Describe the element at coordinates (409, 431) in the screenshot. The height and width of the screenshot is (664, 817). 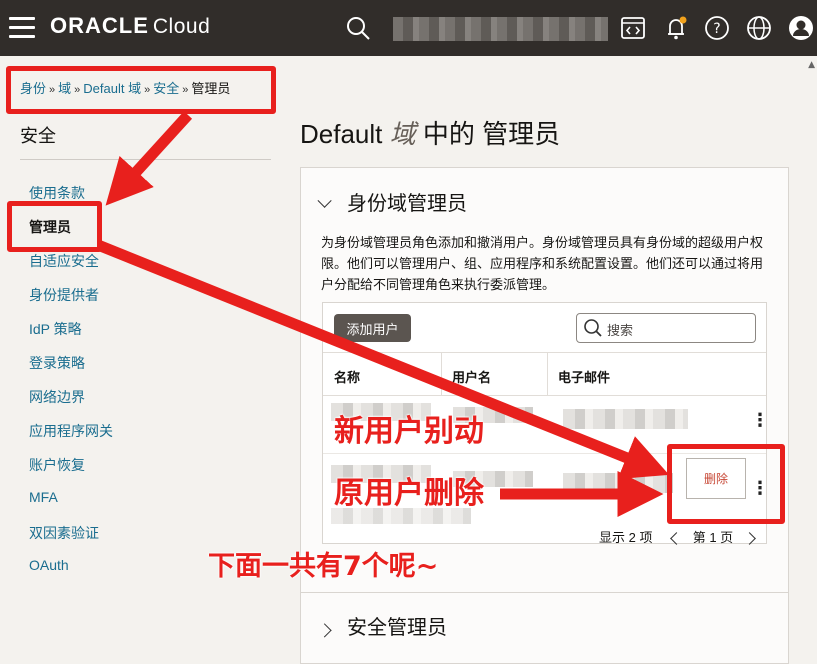
I see `annotation-new-user: 新用户别动` at that location.